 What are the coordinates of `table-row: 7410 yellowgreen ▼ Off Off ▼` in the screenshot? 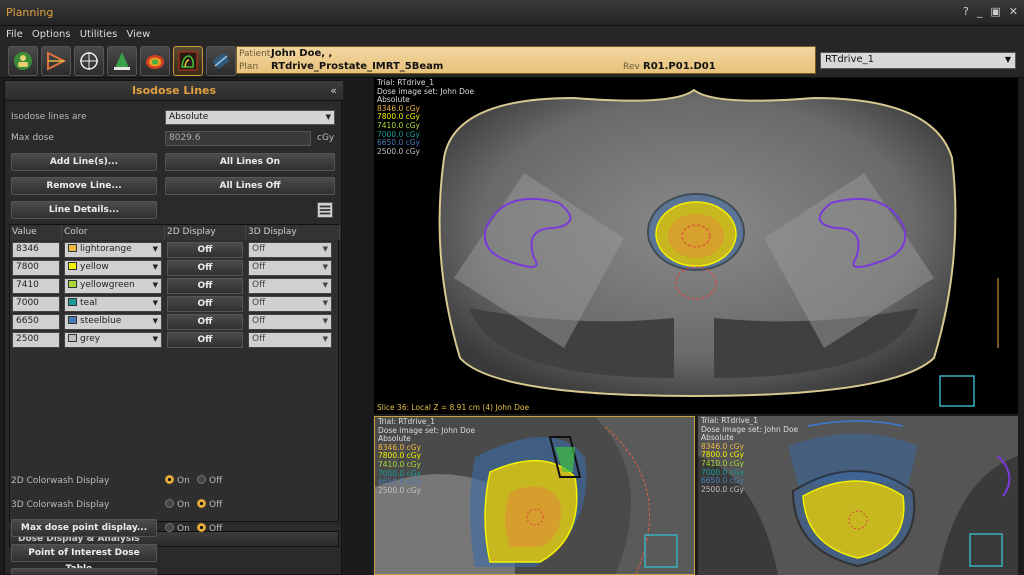 It's located at (175, 286).